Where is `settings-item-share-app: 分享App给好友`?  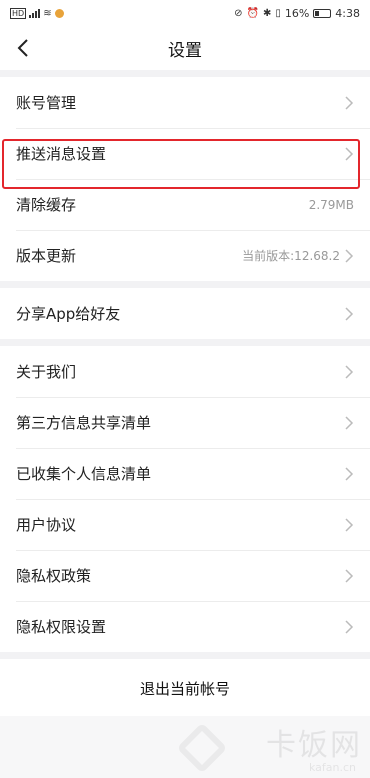
settings-item-share-app: 分享App给好友 is located at coordinates (185, 313).